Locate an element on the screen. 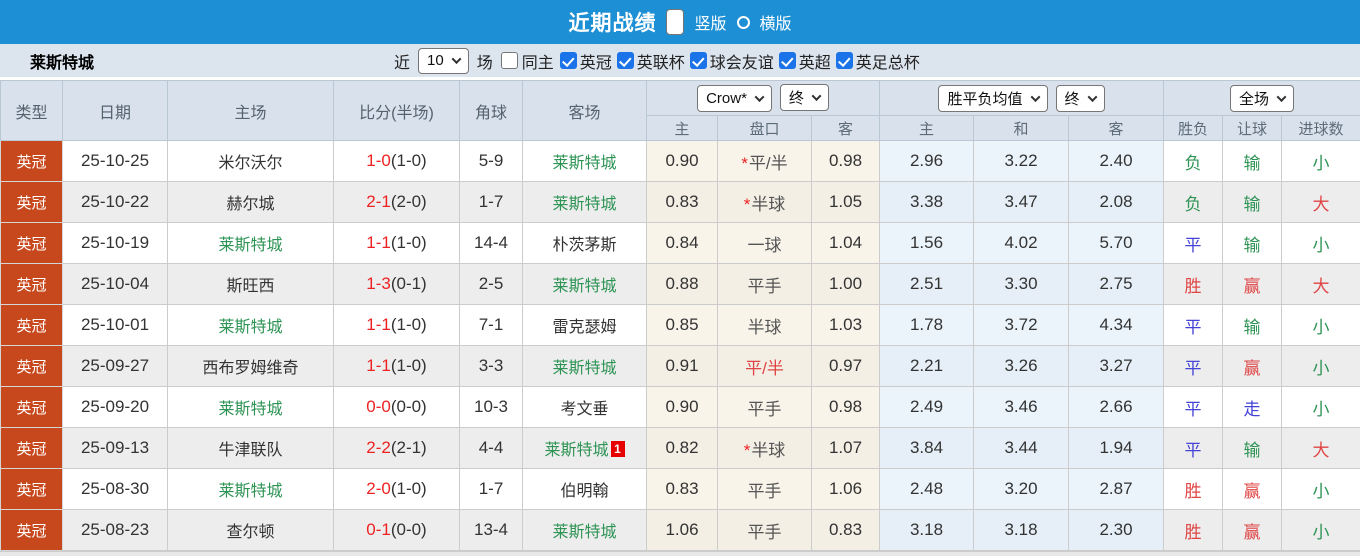 This screenshot has height=556, width=1360. odds-company-select: Crow* is located at coordinates (734, 98).